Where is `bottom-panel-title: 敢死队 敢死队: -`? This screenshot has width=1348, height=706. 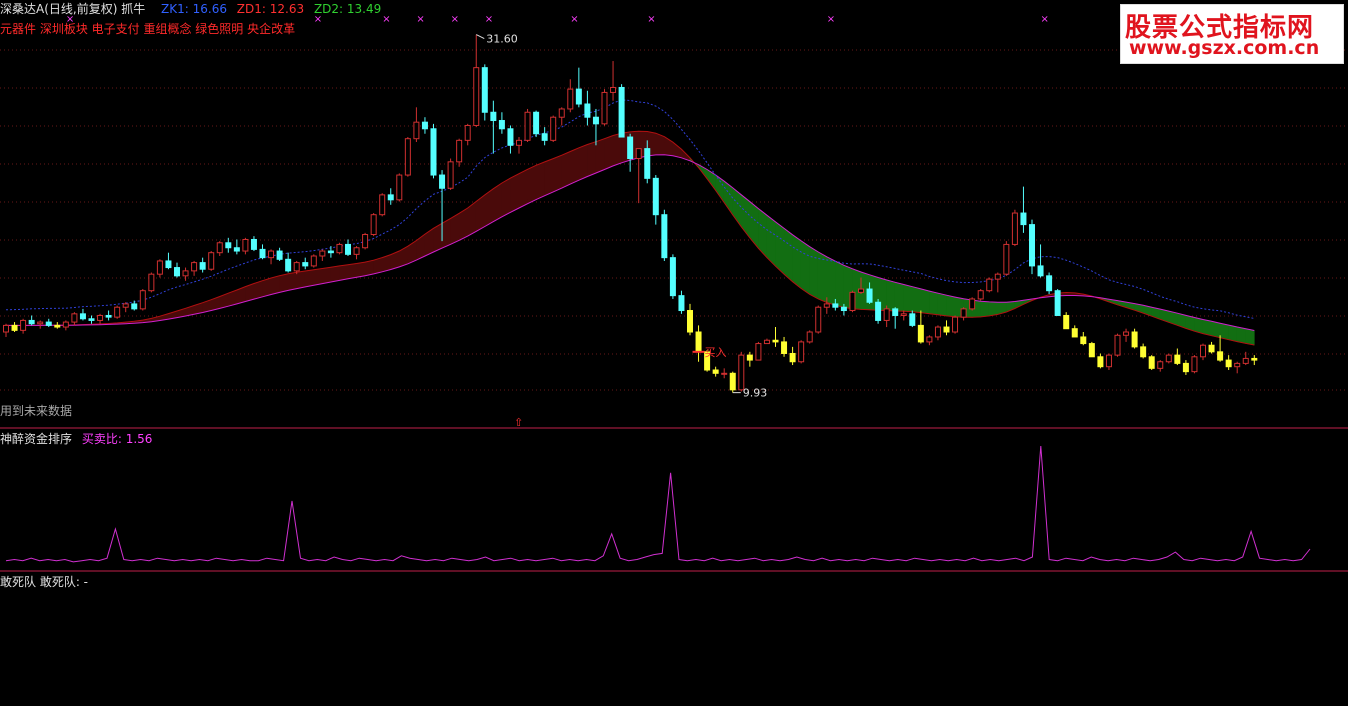
bottom-panel-title: 敢死队 敢死队: - is located at coordinates (44, 582).